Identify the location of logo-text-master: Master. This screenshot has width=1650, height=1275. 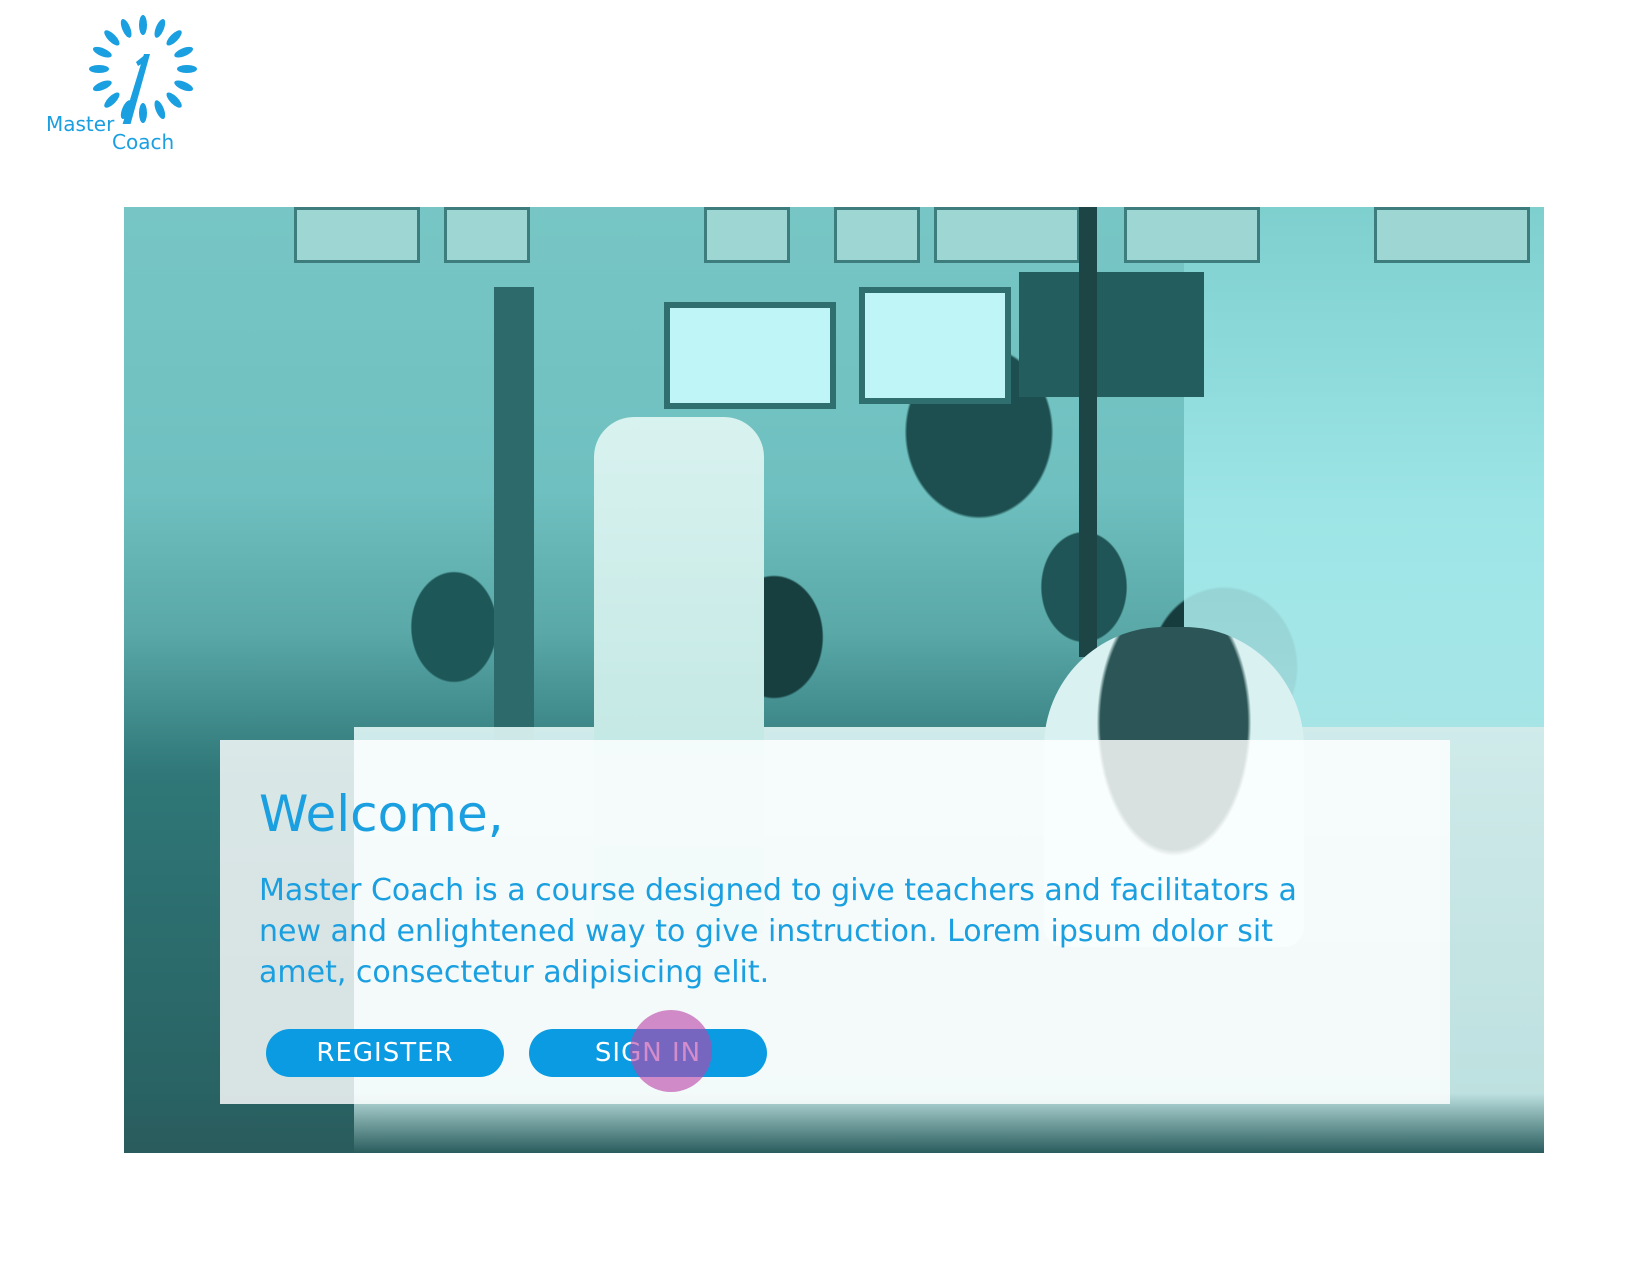
(80, 124).